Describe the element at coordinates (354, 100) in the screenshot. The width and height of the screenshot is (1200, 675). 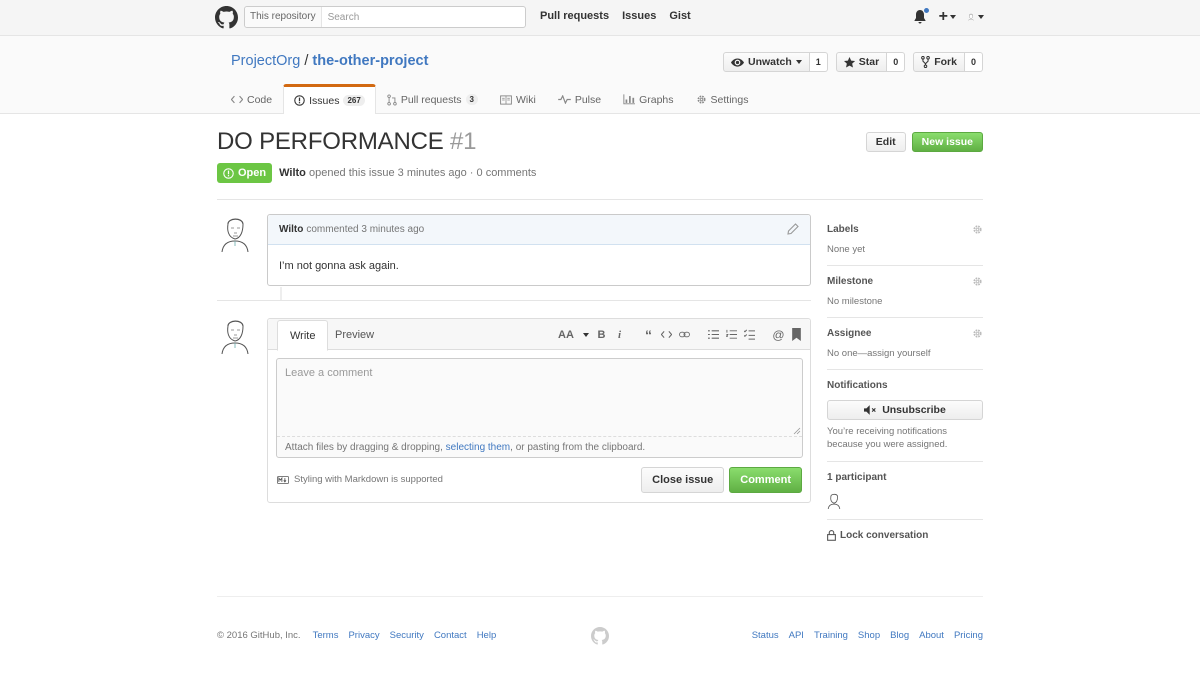
I see `issues-counter: 267` at that location.